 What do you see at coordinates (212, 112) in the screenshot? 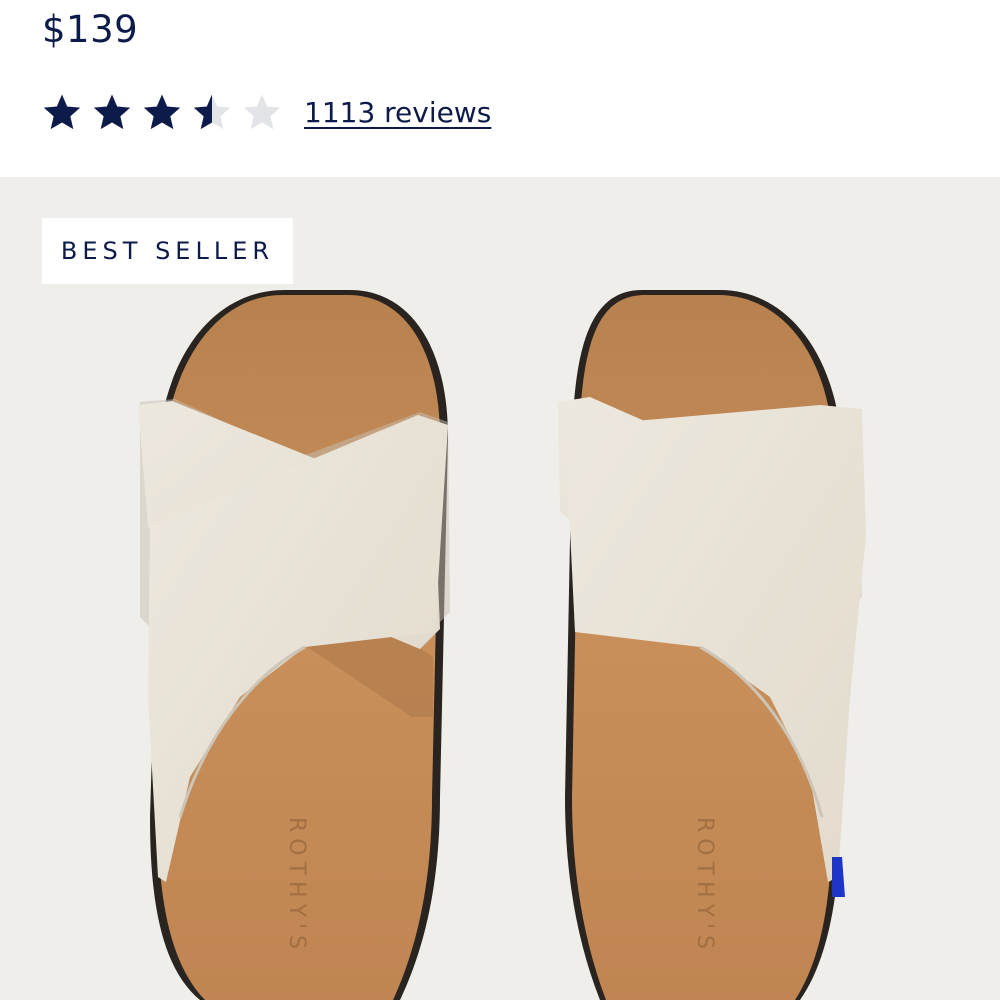
I see `star-half-icon` at bounding box center [212, 112].